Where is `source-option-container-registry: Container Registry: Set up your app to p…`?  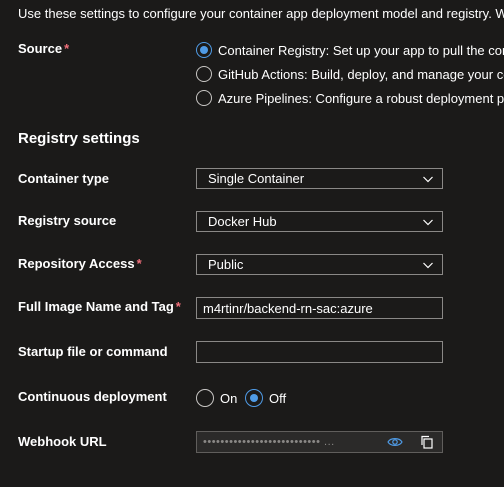
source-option-container-registry: Container Registry: Set up your app to p… is located at coordinates (350, 50).